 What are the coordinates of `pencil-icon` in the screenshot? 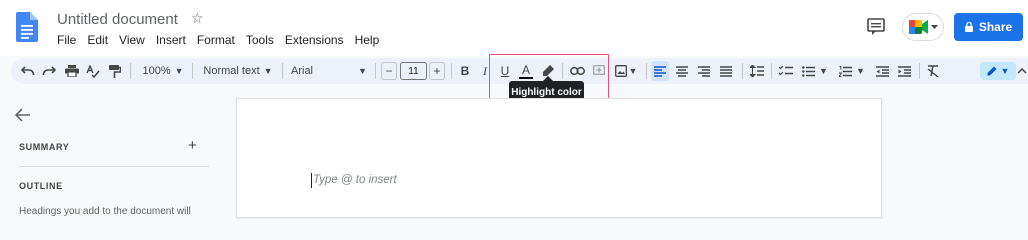 It's located at (992, 71).